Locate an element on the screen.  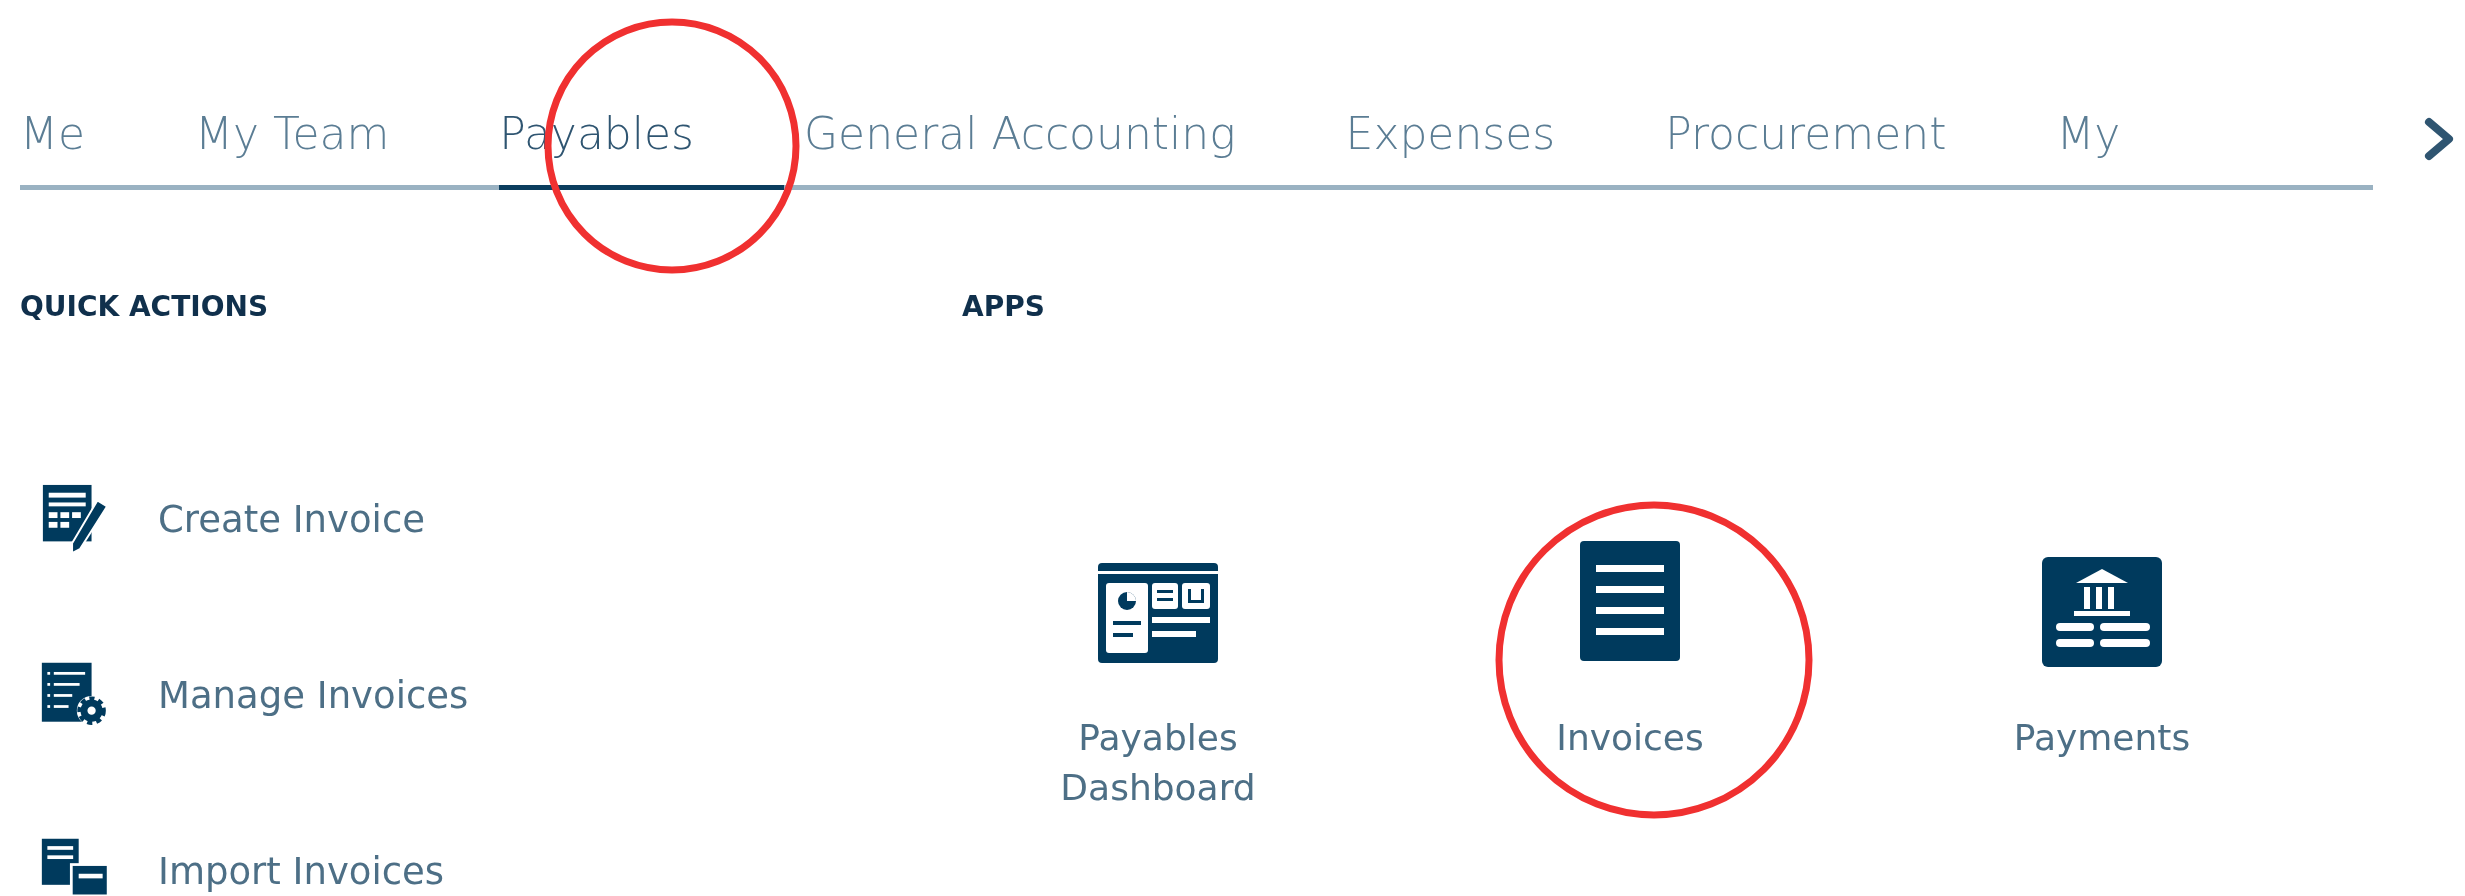
quick-action-link: Import Invoices is located at coordinates (301, 871).